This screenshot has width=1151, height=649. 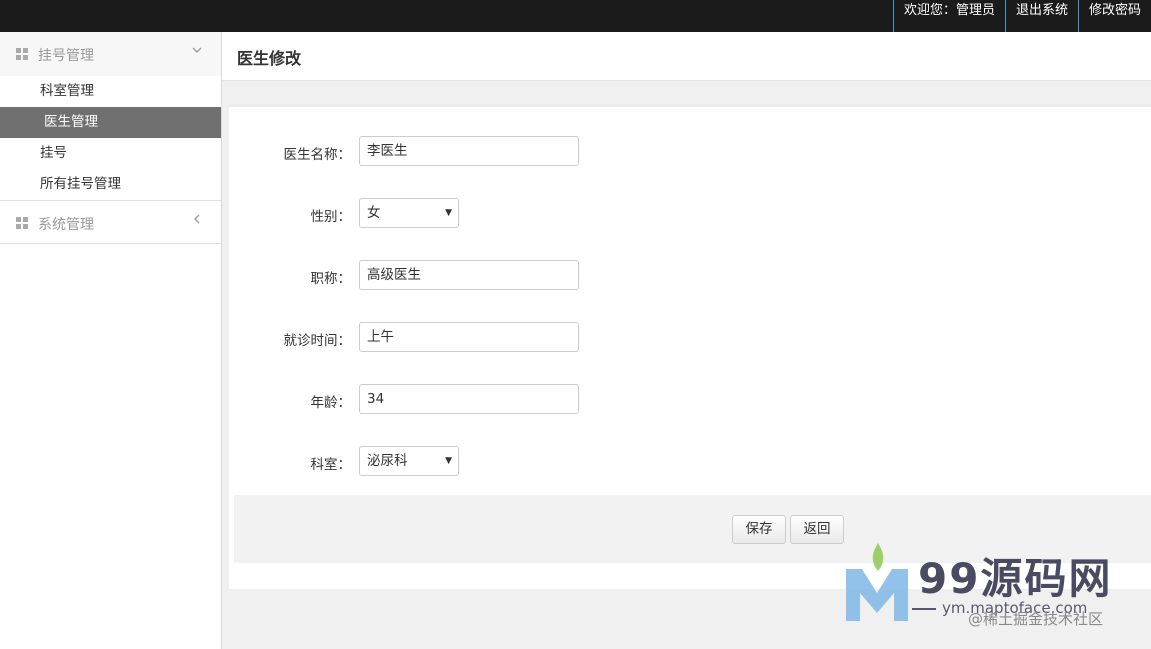 What do you see at coordinates (317, 341) in the screenshot?
I see `time-label: 就诊时间：` at bounding box center [317, 341].